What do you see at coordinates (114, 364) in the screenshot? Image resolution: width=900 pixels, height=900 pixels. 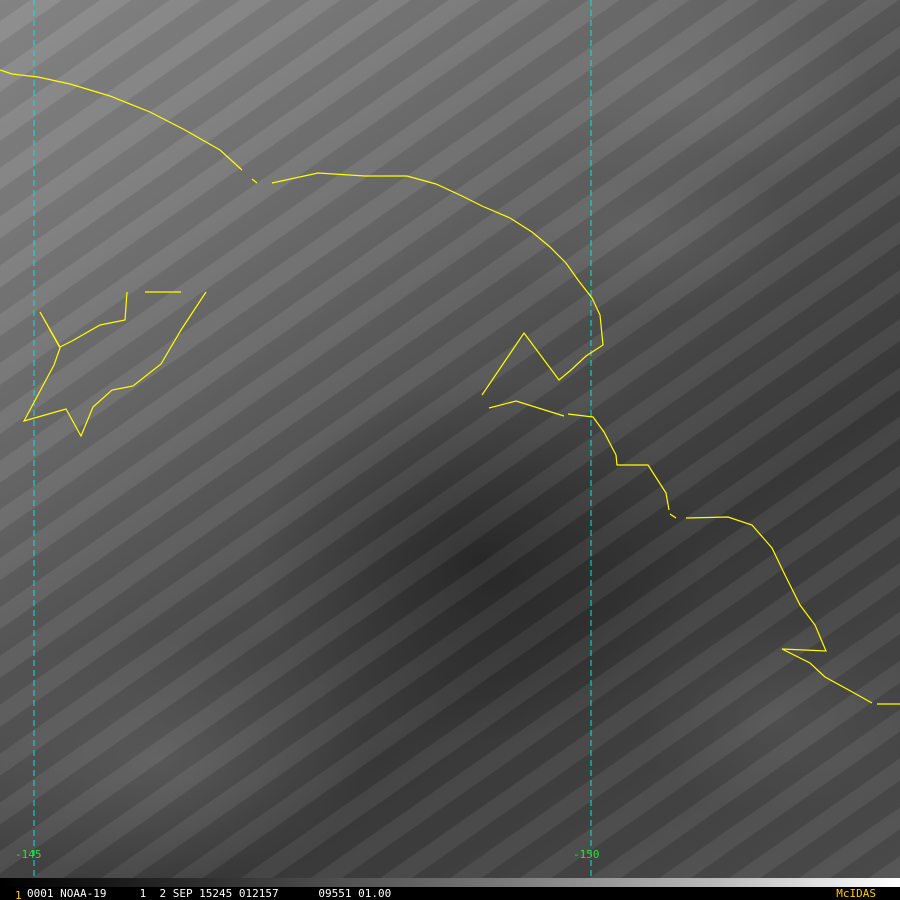 I see `coastline-island` at bounding box center [114, 364].